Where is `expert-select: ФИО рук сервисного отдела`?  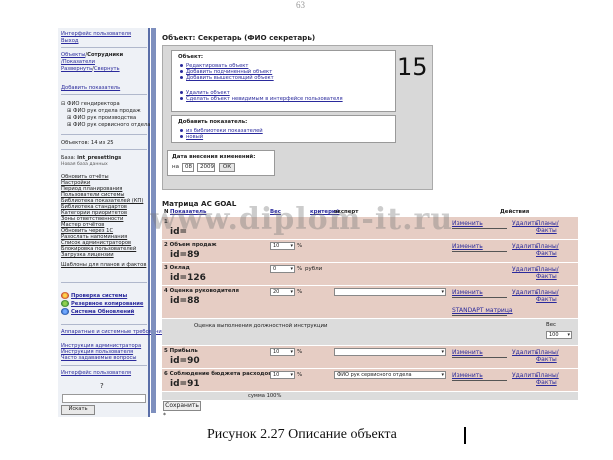 expert-select: ФИО рук сервисного отдела is located at coordinates (390, 375).